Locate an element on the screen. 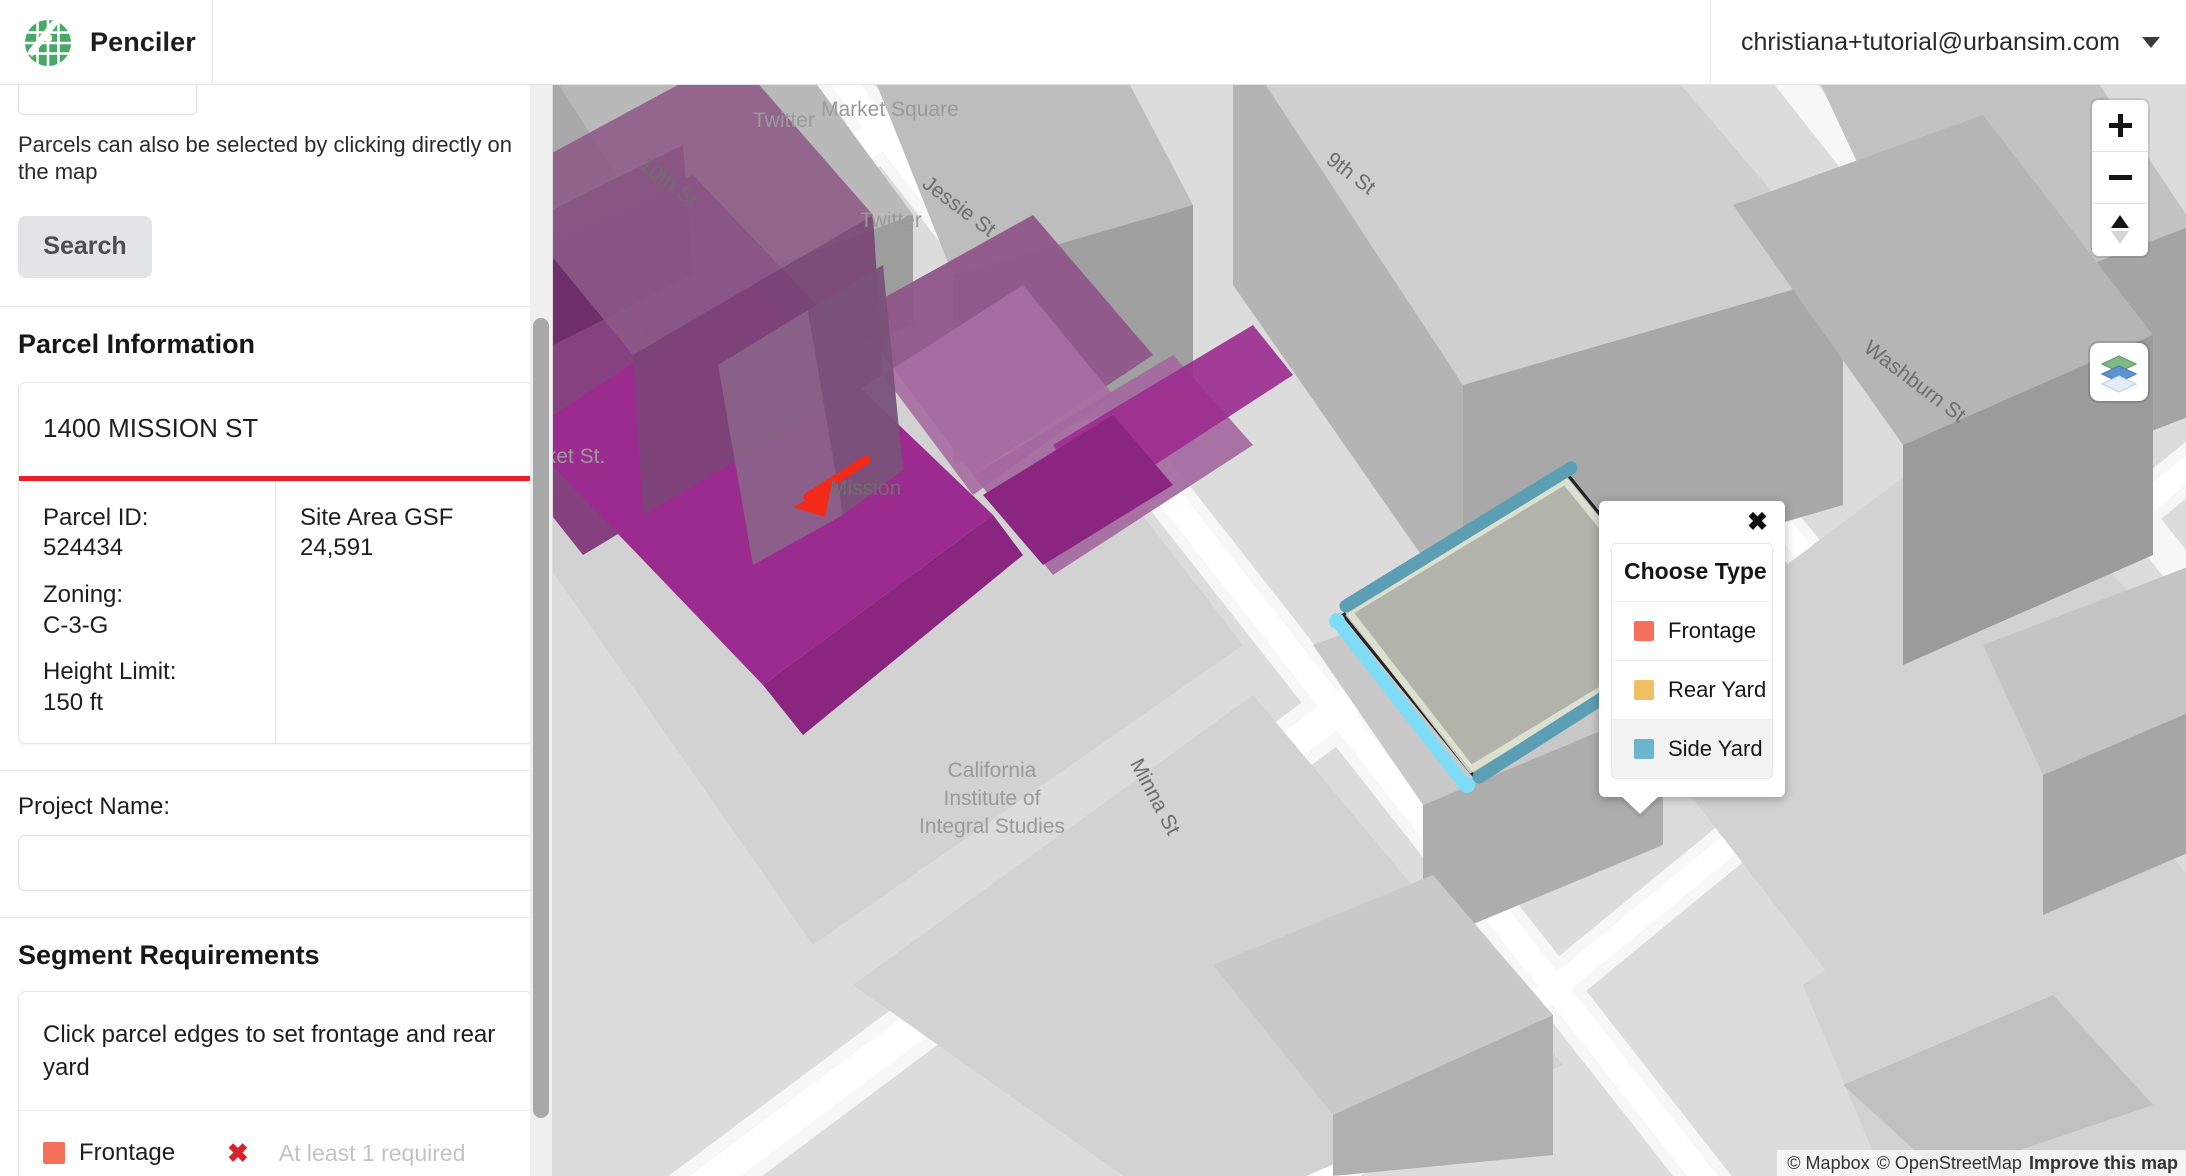 The image size is (2186, 1176). parcel-field: Height Limit: 150 ft is located at coordinates (148, 687).